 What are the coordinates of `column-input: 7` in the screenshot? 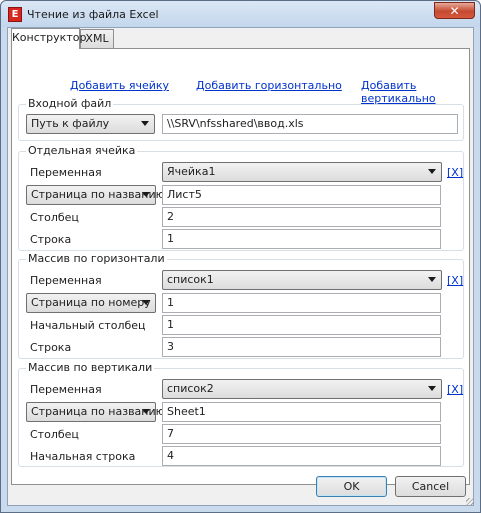 It's located at (301, 434).